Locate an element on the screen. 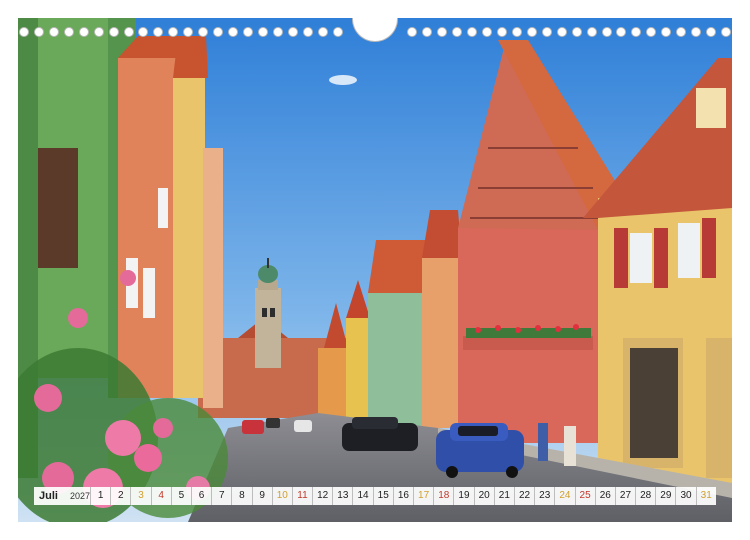  day-cell: 6 is located at coordinates (200, 496).